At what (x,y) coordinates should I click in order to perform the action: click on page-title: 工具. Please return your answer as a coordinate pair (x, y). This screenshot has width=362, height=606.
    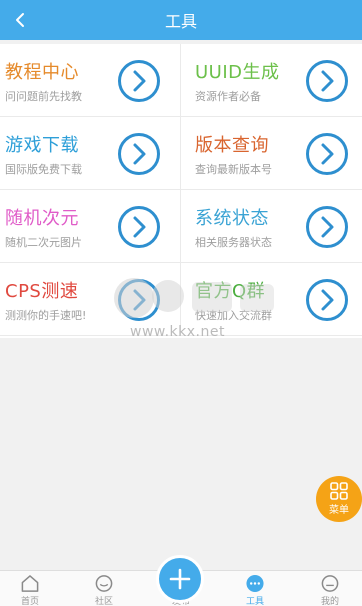
    Looking at the image, I should click on (180, 21).